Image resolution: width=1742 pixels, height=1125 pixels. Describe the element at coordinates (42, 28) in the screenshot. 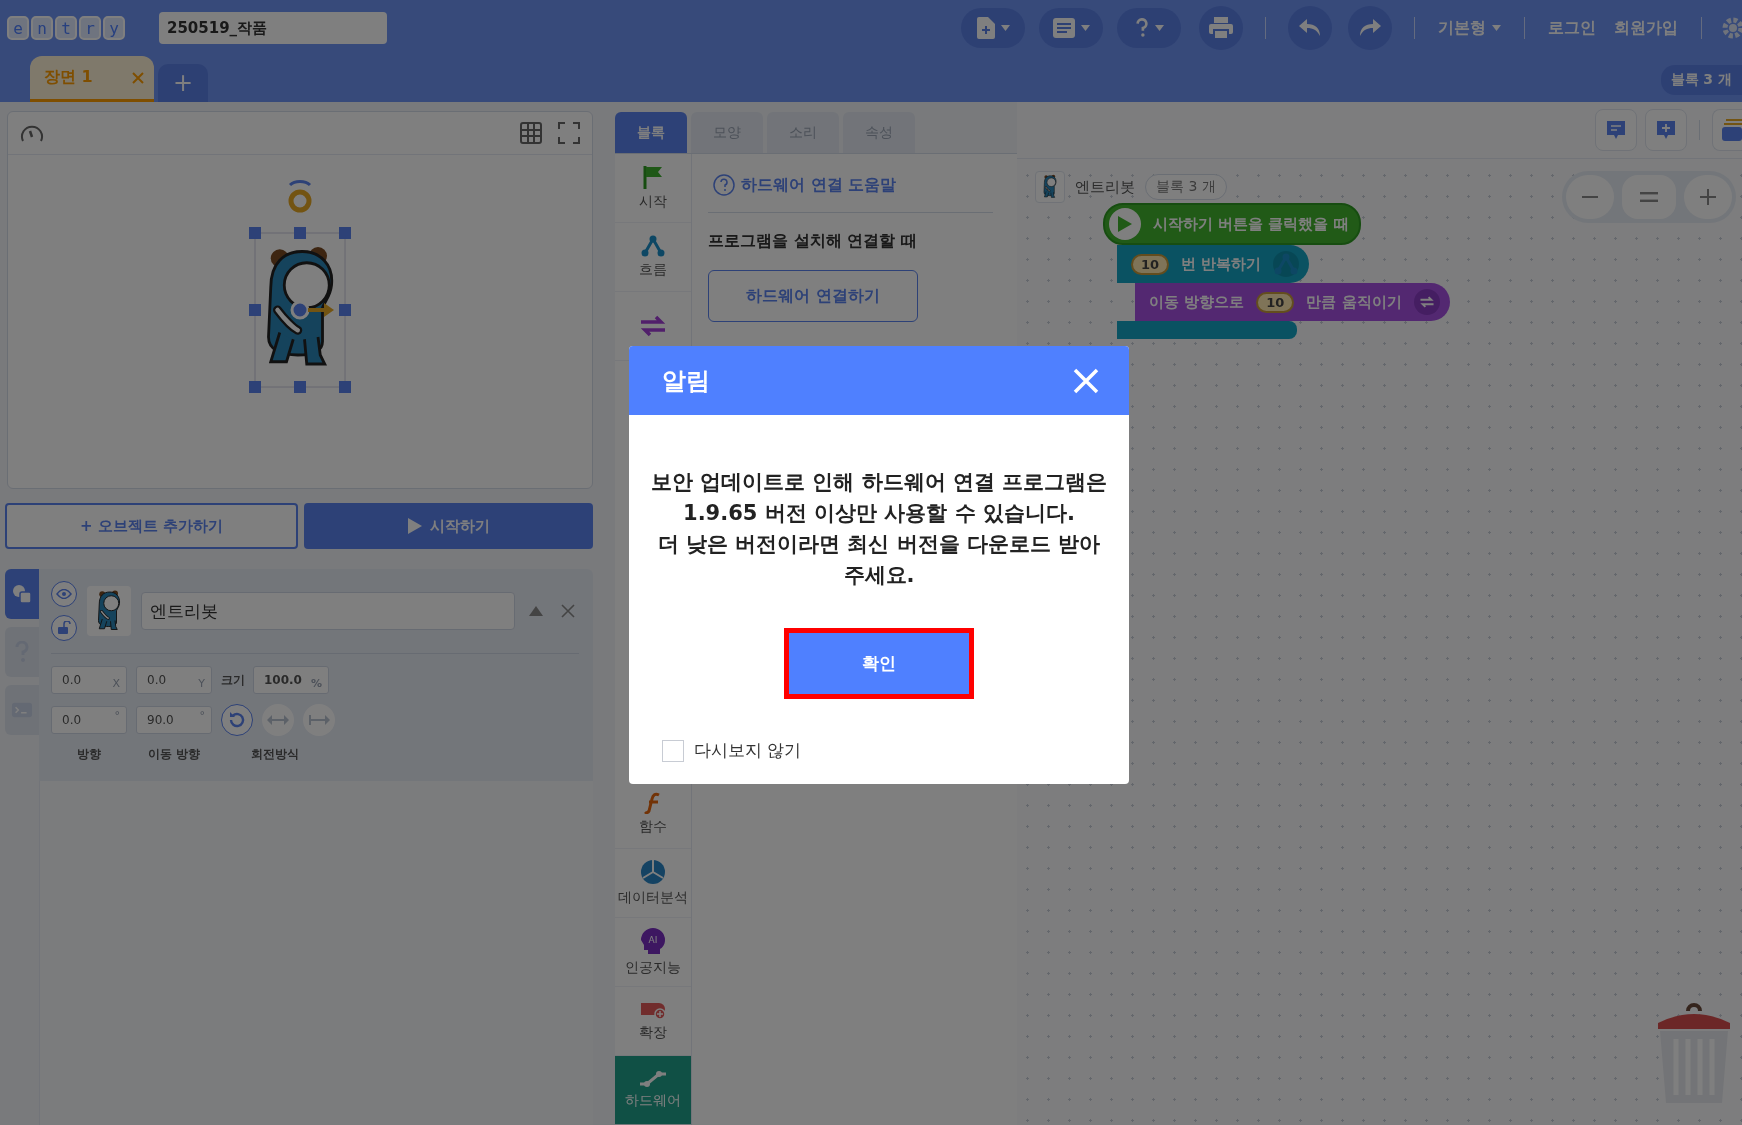

I see `logo-letter: n` at that location.